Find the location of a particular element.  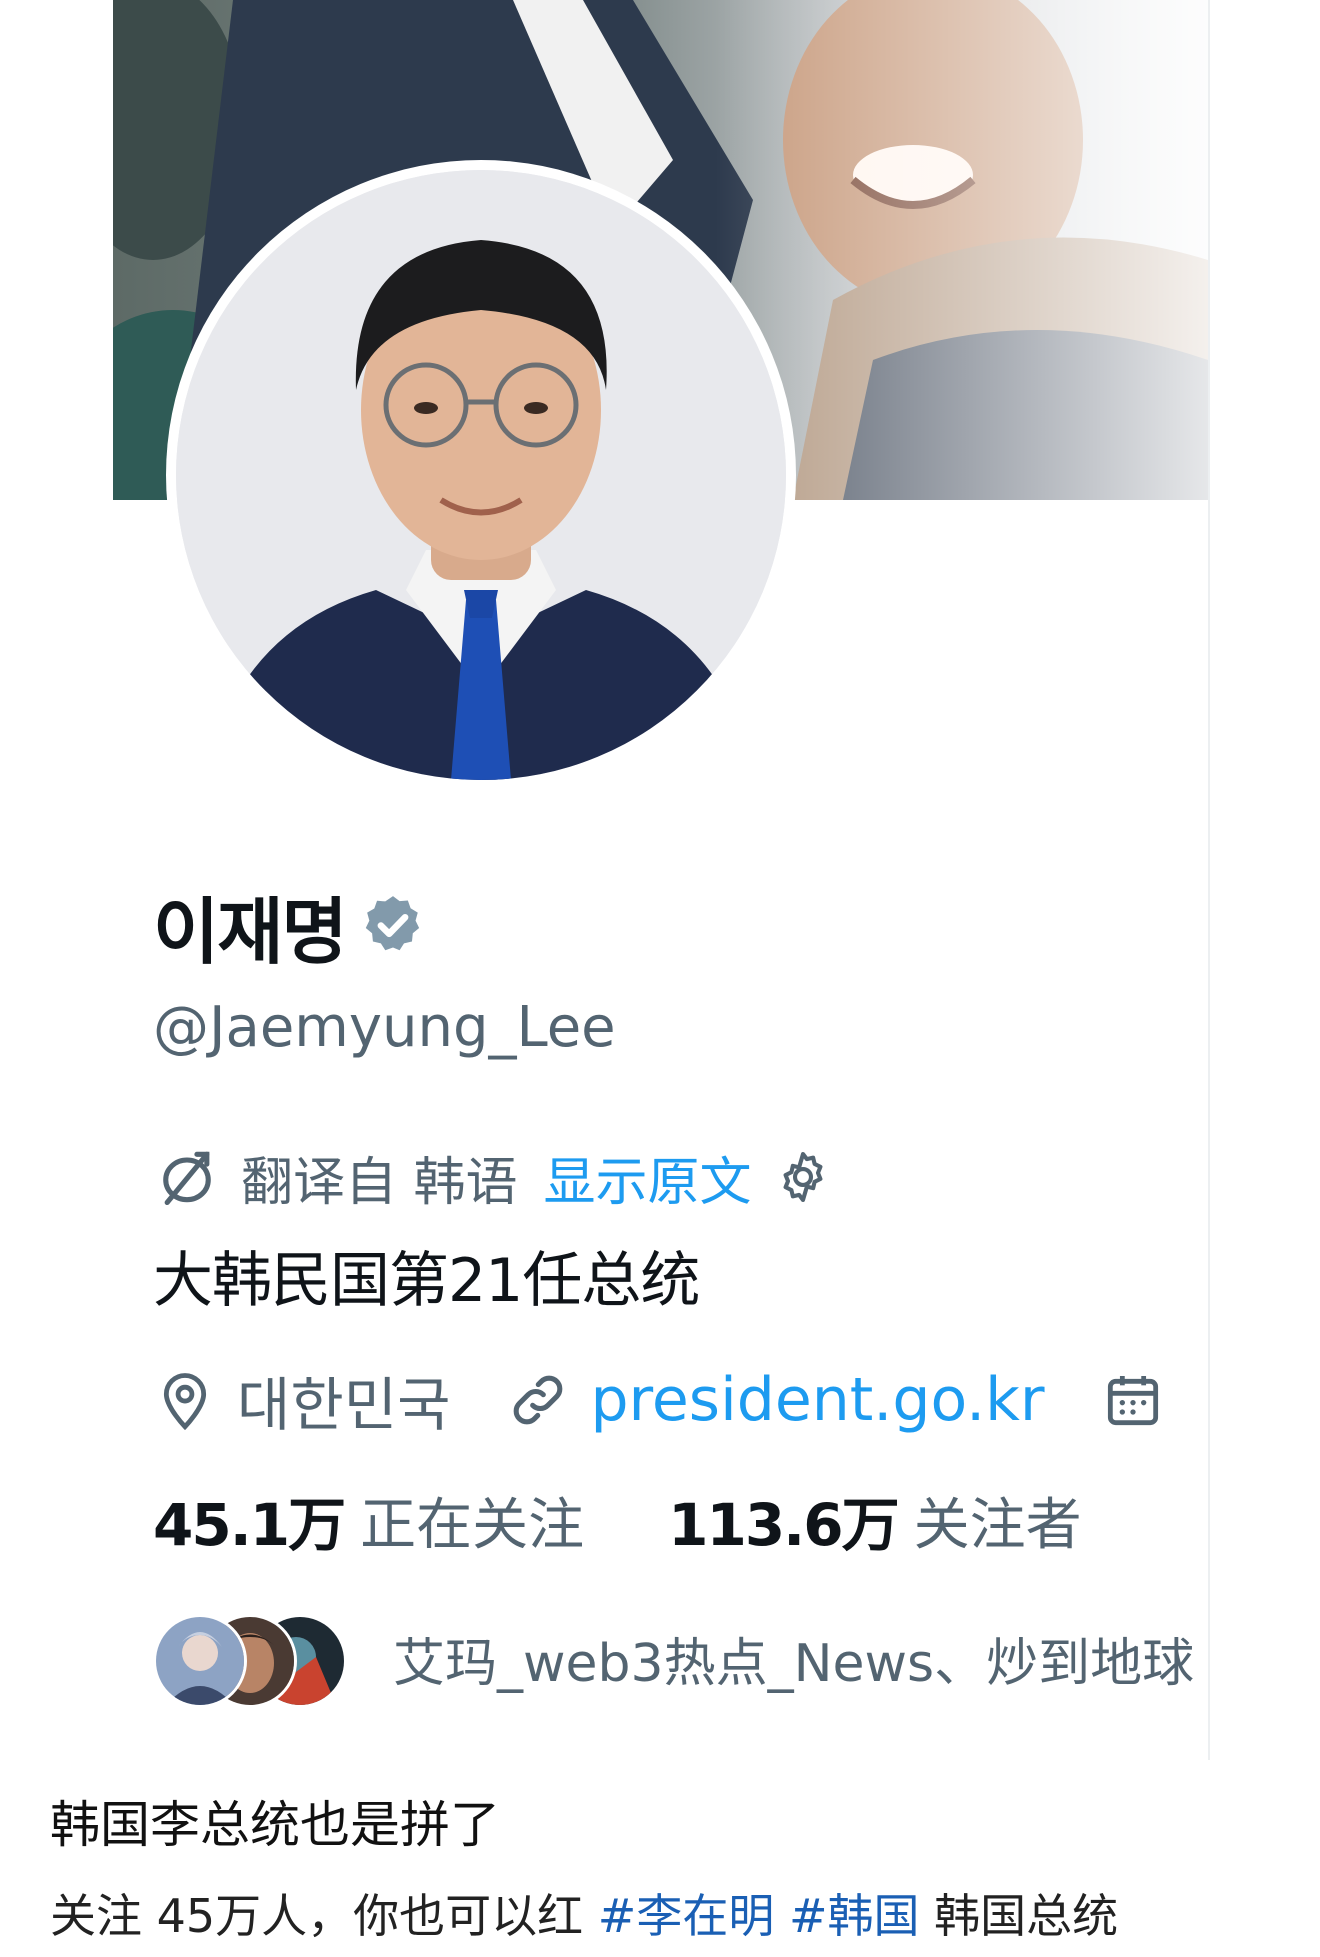

gear-icon is located at coordinates (803, 1177).